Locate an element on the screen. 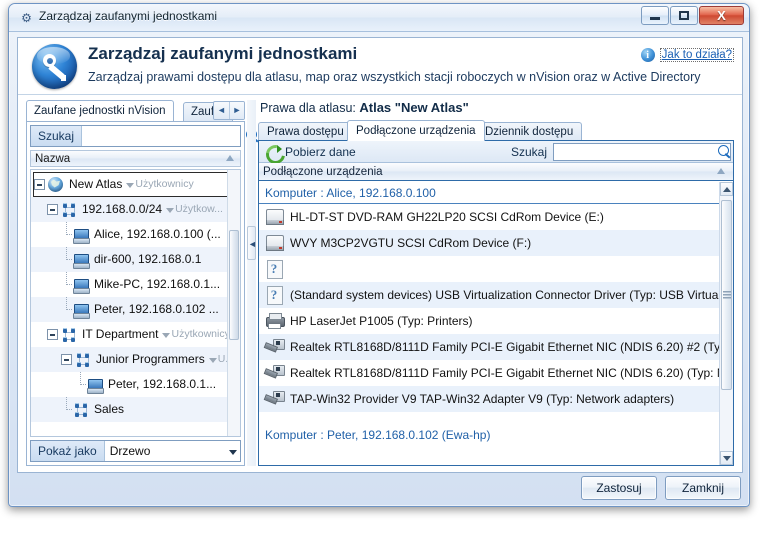 This screenshot has width=767, height=536. spacer-row is located at coordinates (489, 418).